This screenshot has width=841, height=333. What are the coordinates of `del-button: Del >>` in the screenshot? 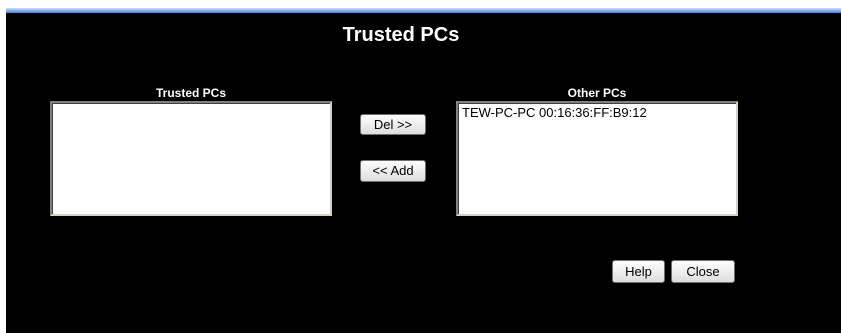 It's located at (393, 124).